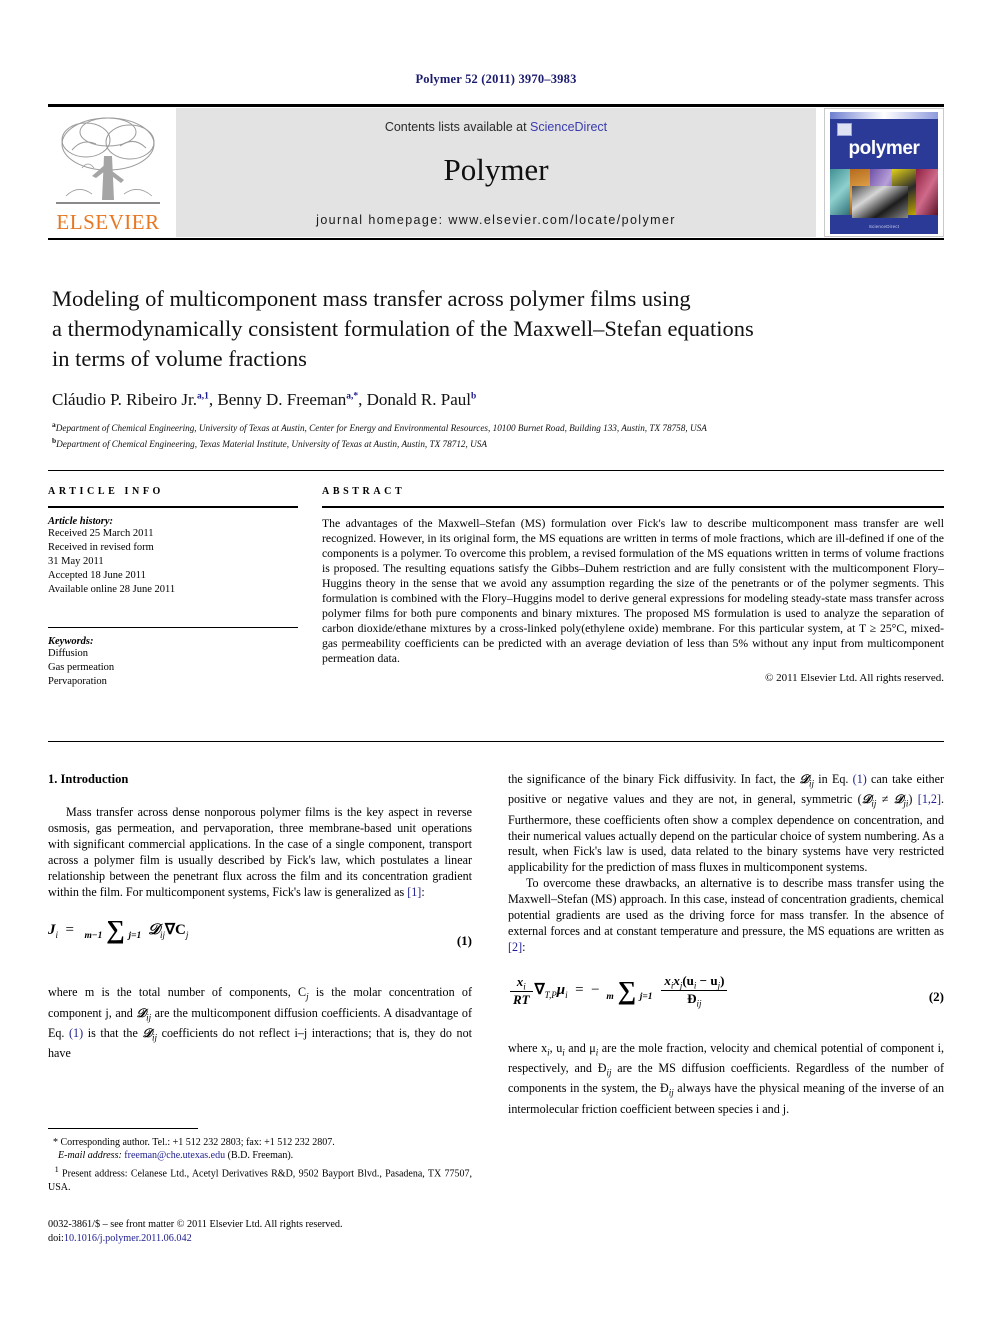  I want to click on abstract-bottom-rule, so click(496, 741).